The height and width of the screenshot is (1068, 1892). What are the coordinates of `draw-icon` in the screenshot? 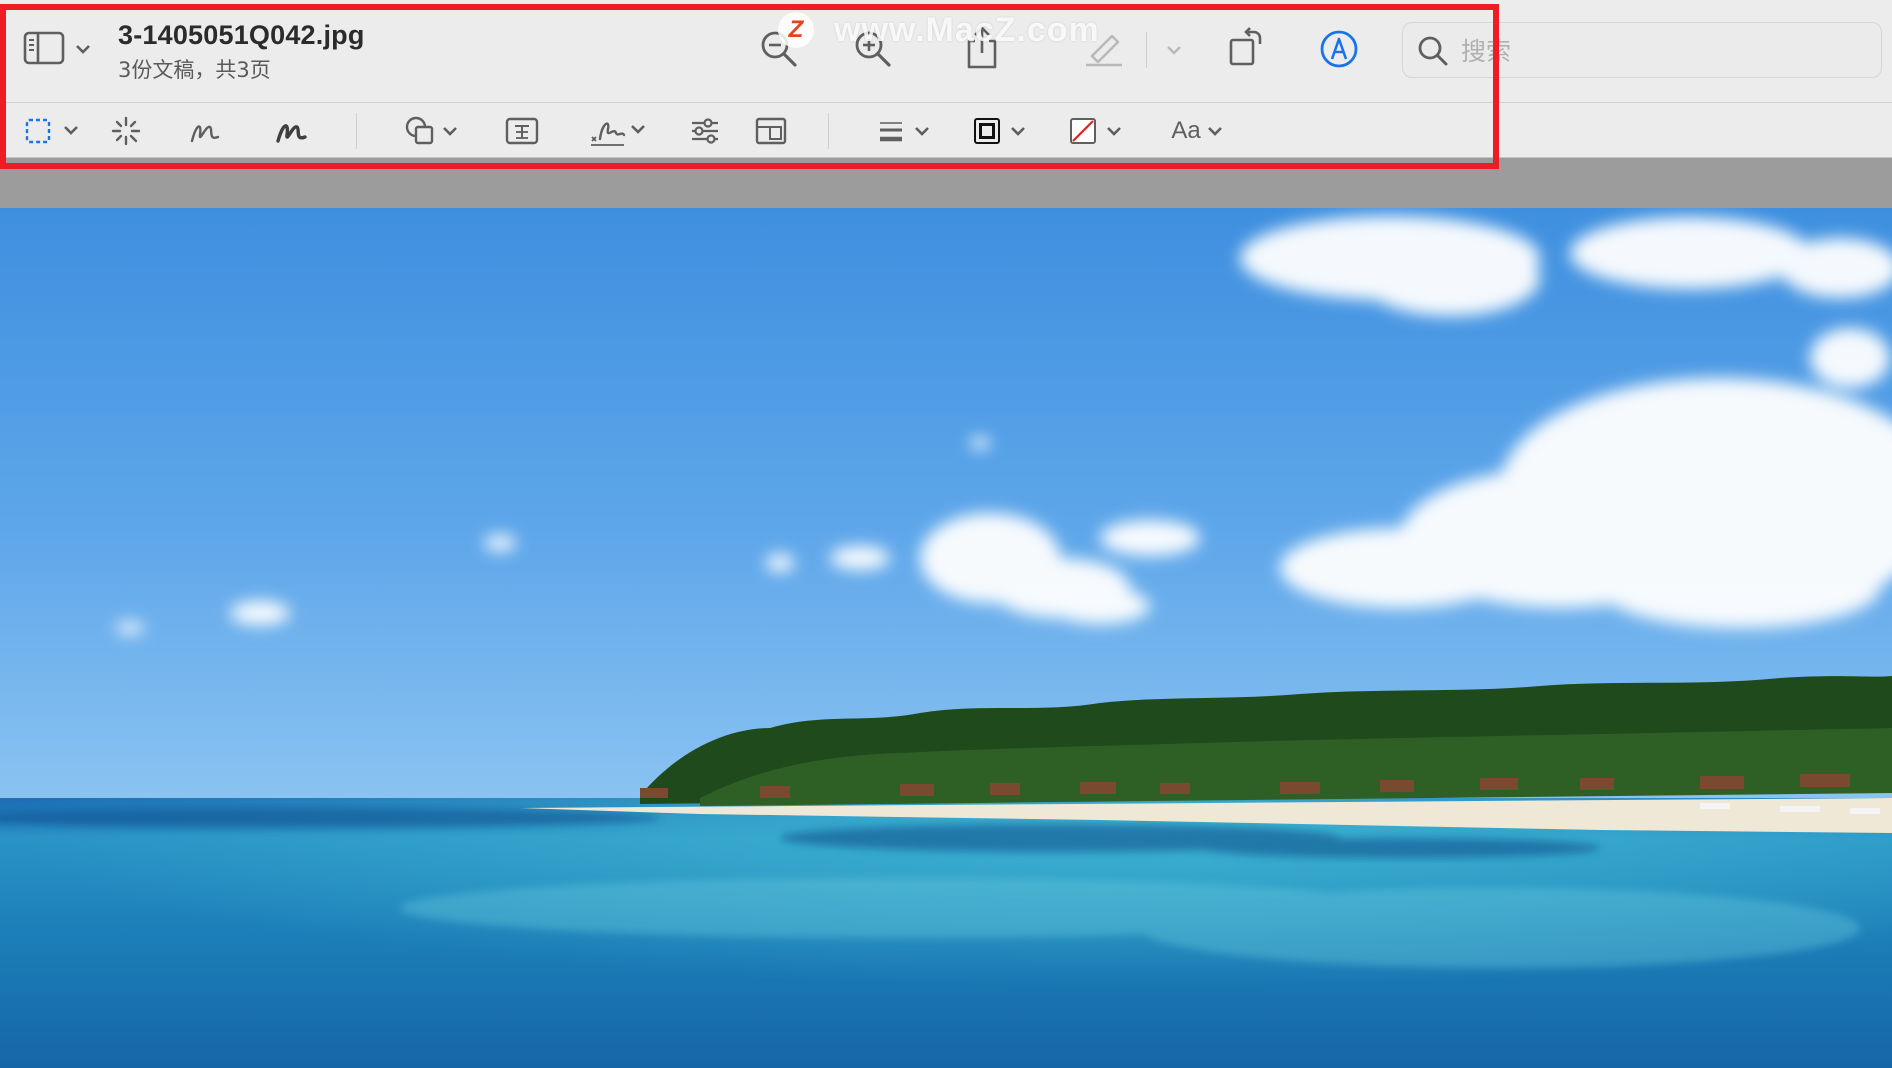 It's located at (291, 131).